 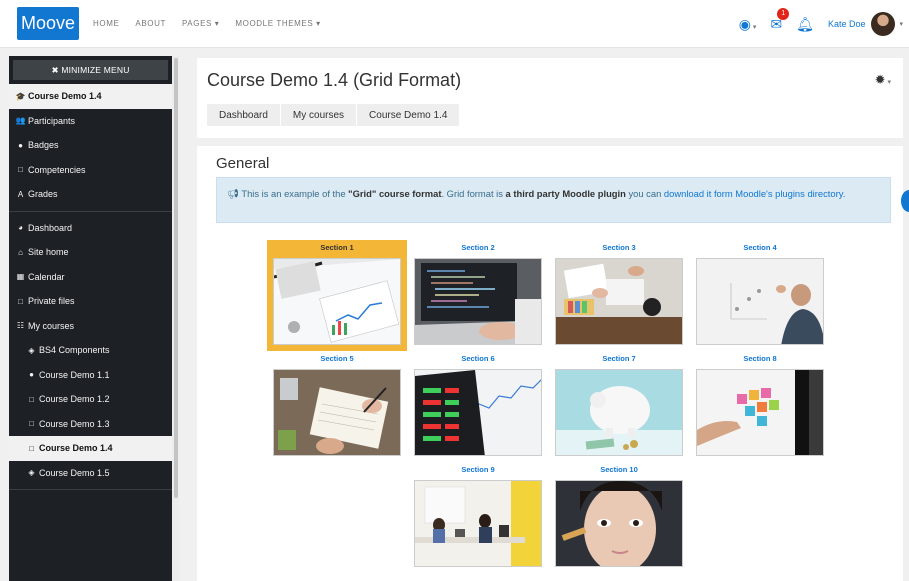 I want to click on section-tile-9: Section 9, so click(x=478, y=517).